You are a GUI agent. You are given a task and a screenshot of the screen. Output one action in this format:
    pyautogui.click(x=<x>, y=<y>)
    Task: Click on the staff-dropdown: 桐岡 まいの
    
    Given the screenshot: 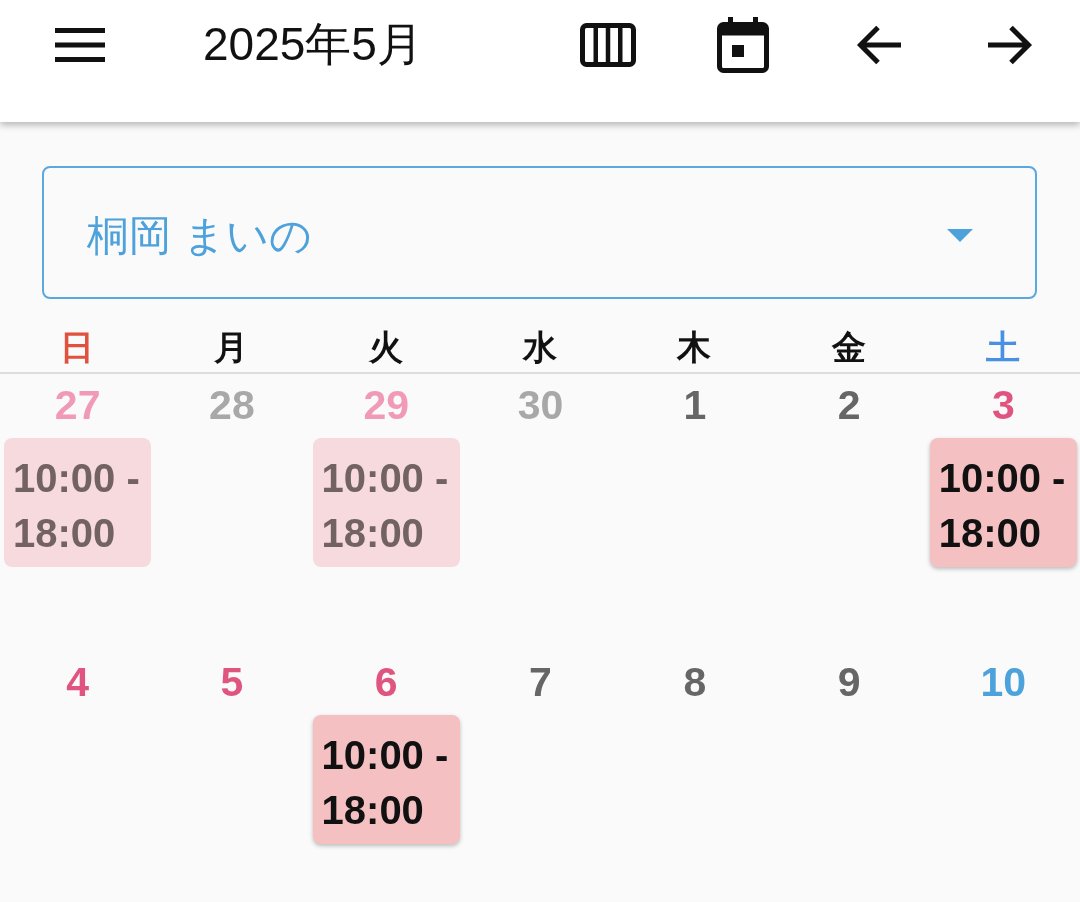 What is the action you would take?
    pyautogui.click(x=539, y=232)
    